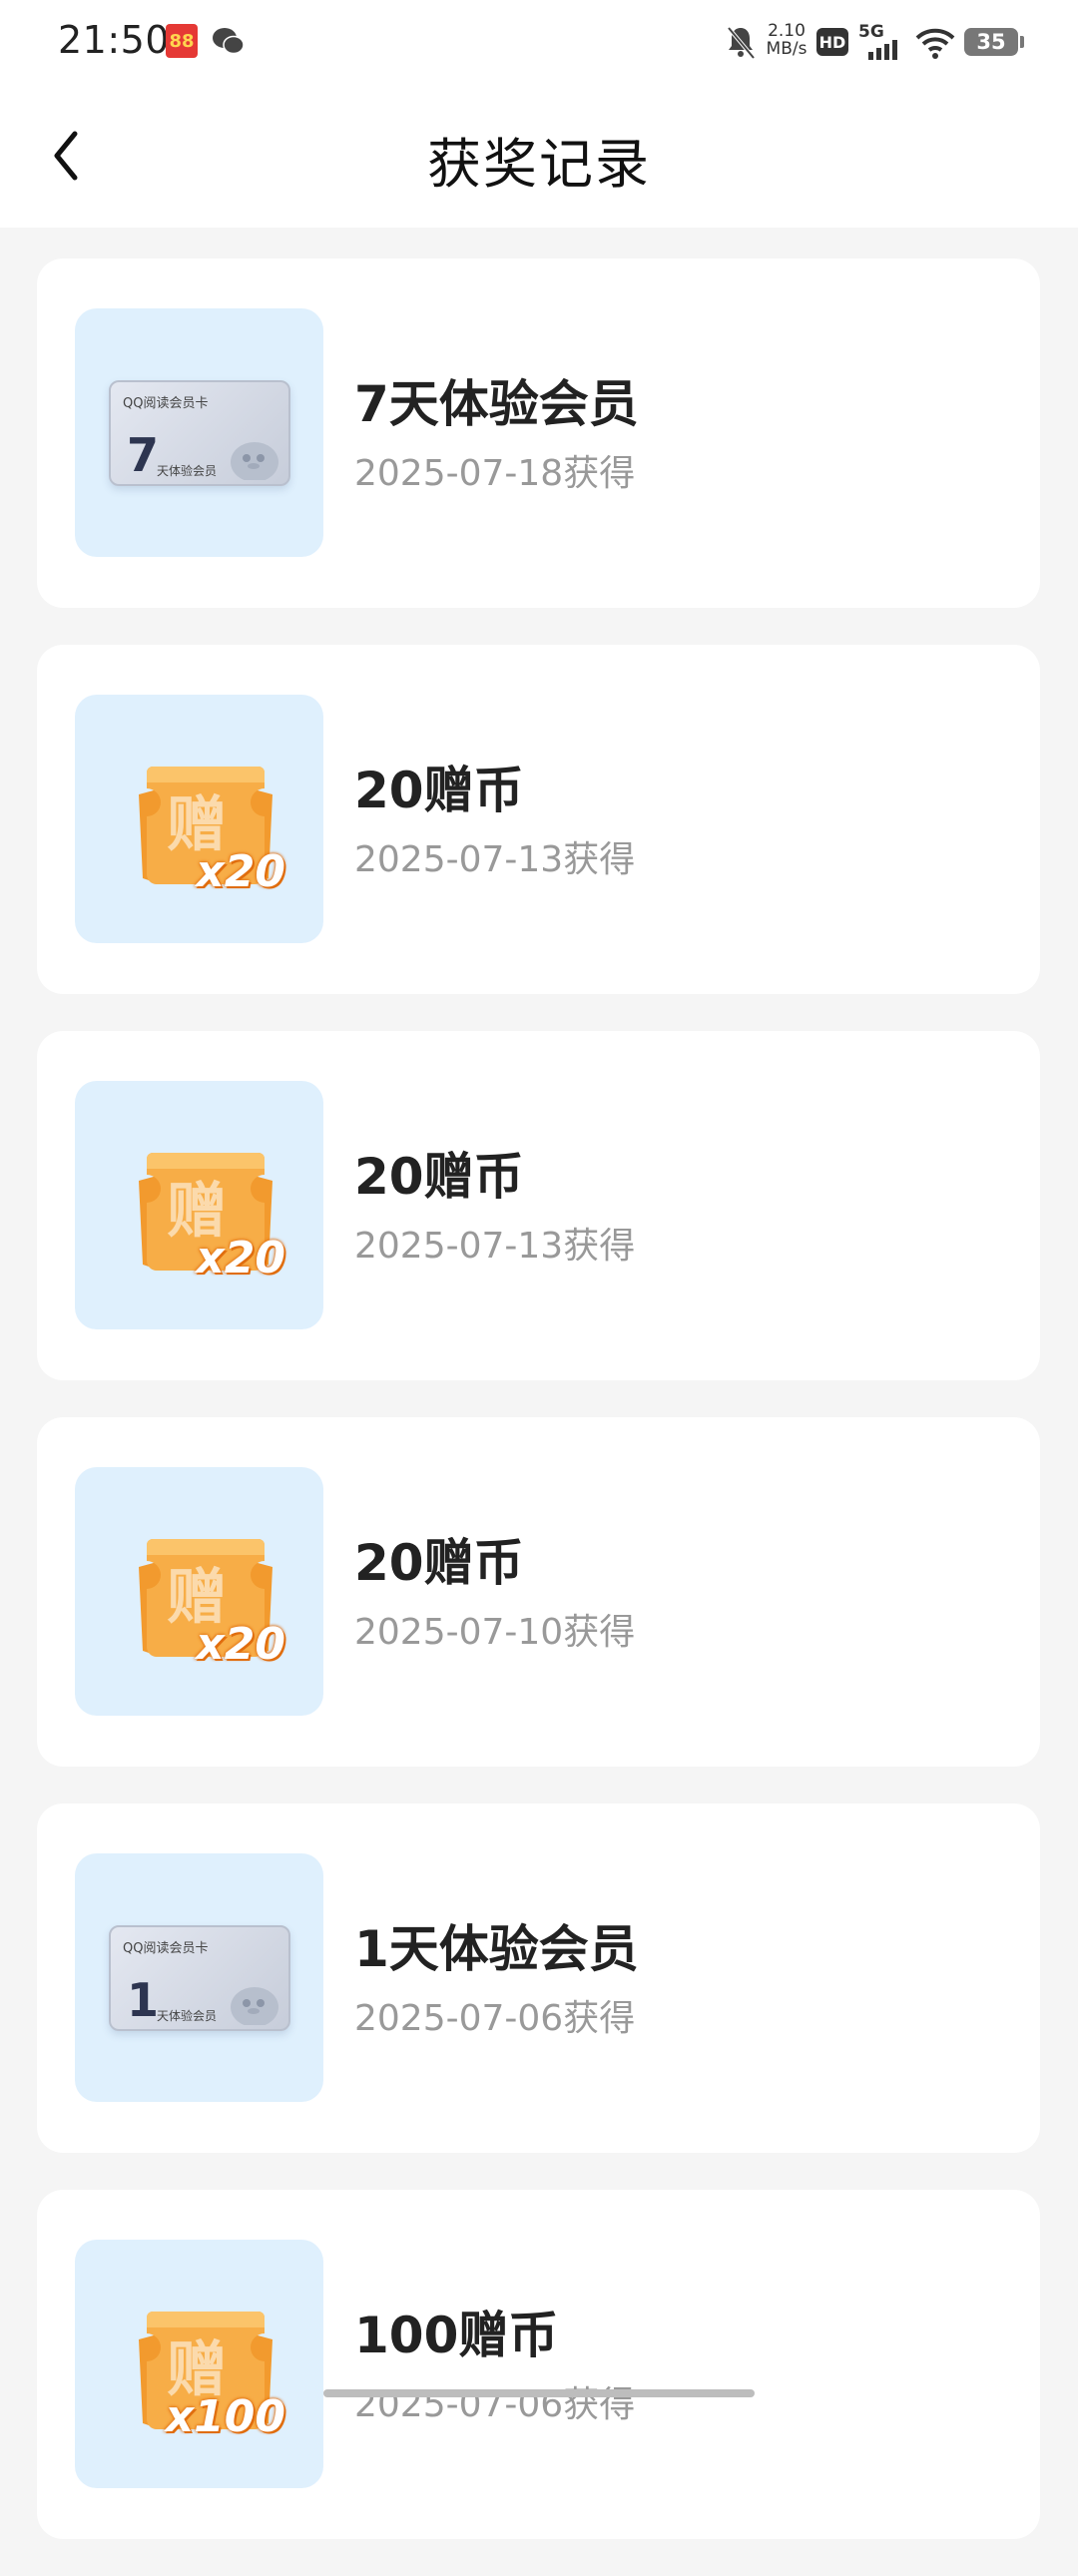  I want to click on member-card-image: QQ阅读会员卡 7 天体验会员, so click(199, 433).